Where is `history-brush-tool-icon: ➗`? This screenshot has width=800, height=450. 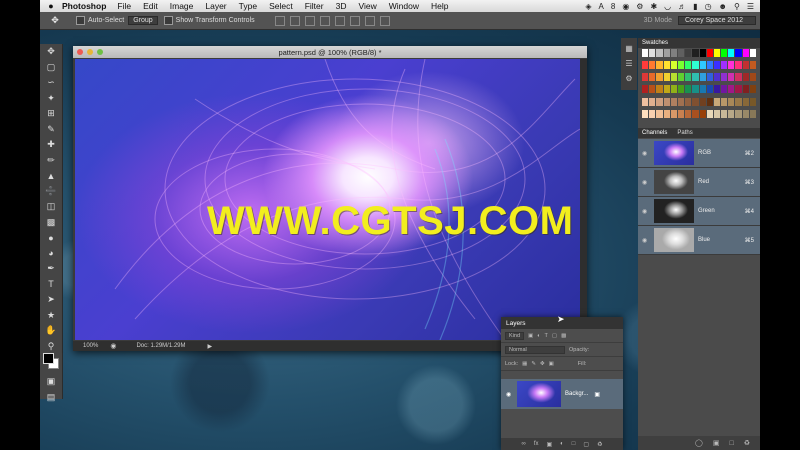 history-brush-tool-icon: ➗ is located at coordinates (51, 192).